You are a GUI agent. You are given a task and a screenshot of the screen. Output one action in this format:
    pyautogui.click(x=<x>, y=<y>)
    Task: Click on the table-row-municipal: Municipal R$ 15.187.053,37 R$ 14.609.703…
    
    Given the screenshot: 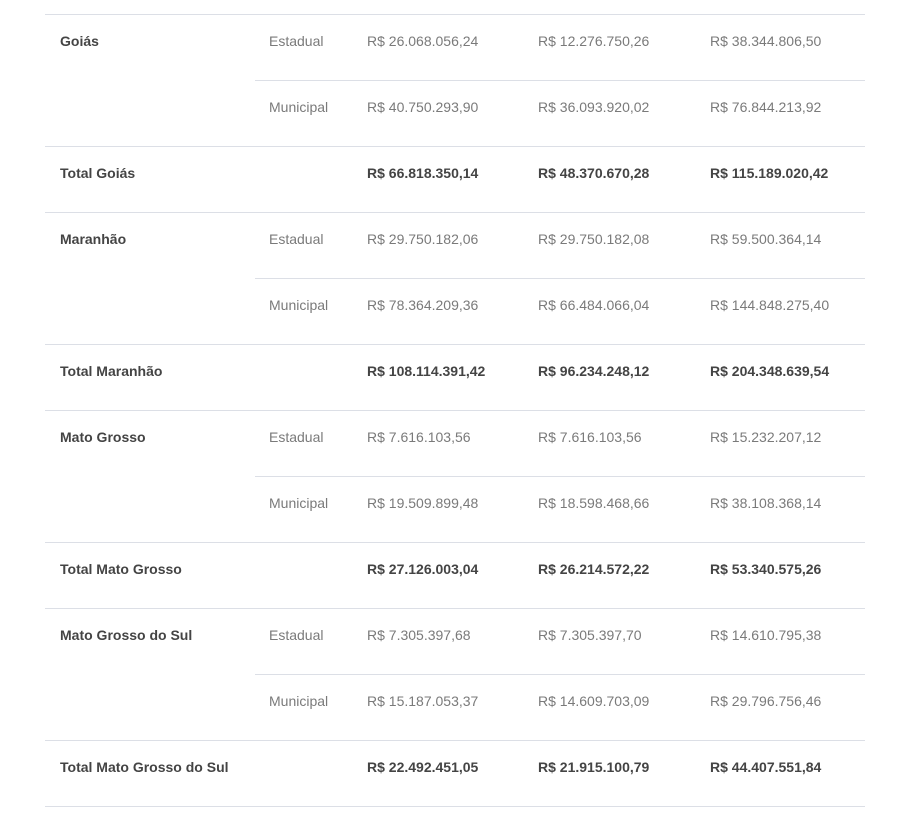 What is the action you would take?
    pyautogui.click(x=560, y=707)
    